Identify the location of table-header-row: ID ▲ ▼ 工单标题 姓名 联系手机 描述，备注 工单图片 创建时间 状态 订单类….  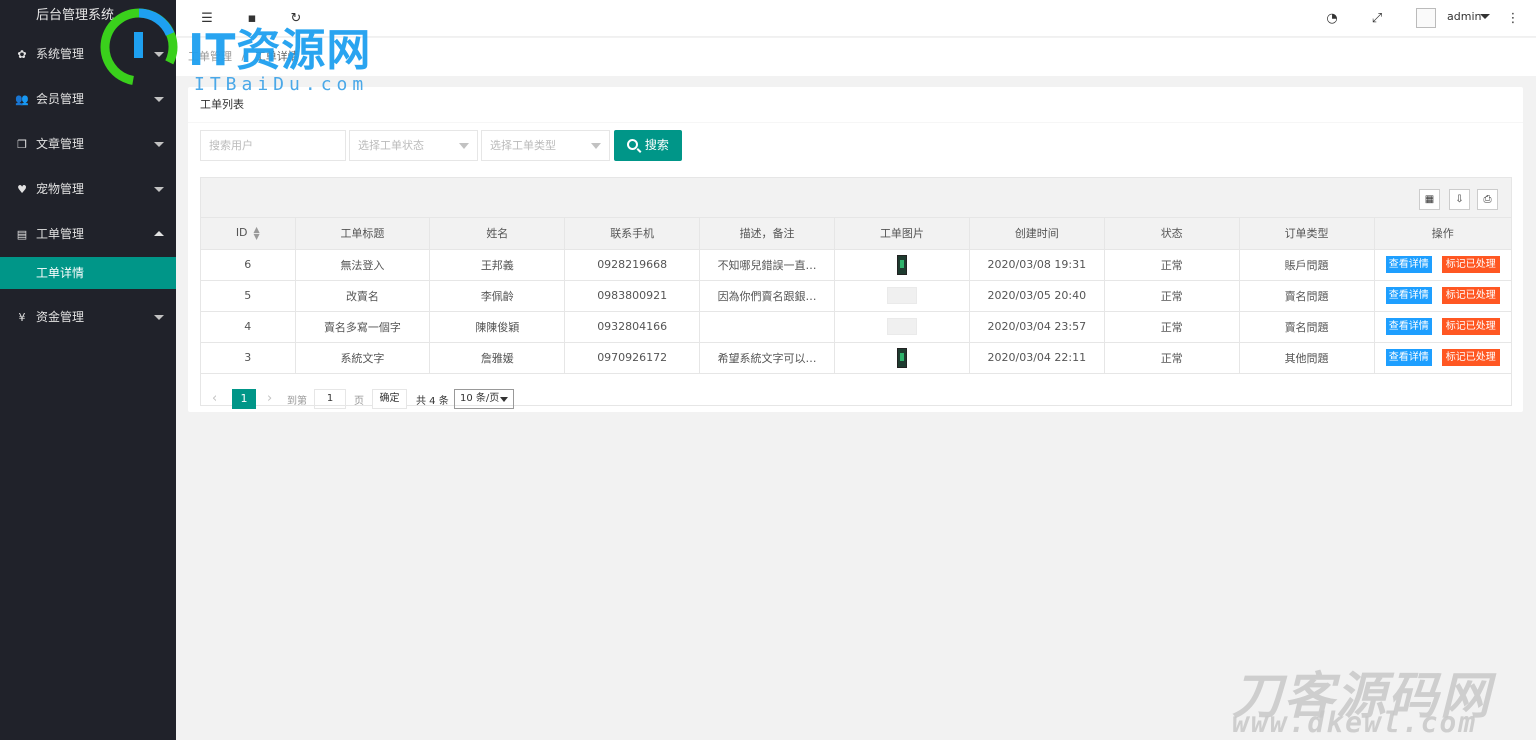
(856, 234).